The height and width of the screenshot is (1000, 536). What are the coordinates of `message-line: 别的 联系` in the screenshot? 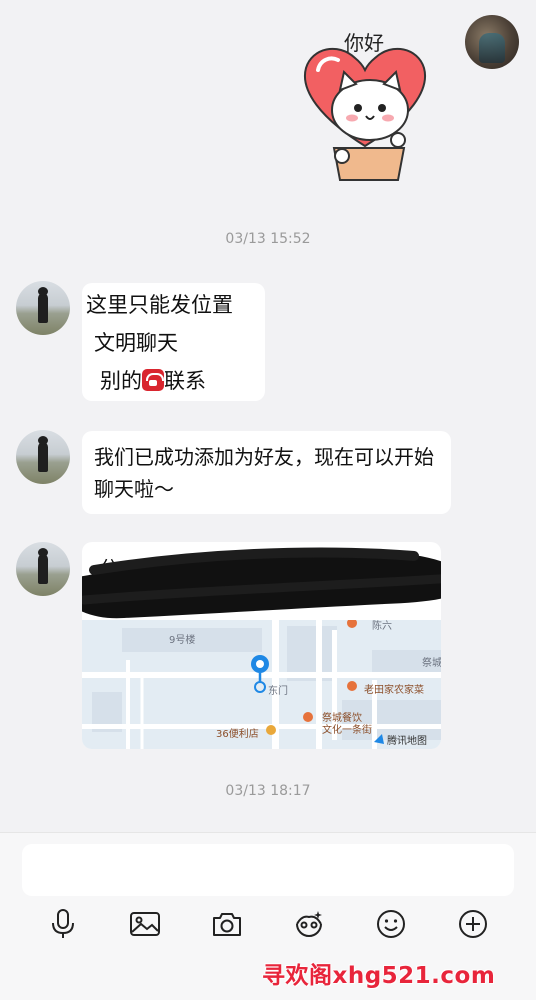 It's located at (175, 381).